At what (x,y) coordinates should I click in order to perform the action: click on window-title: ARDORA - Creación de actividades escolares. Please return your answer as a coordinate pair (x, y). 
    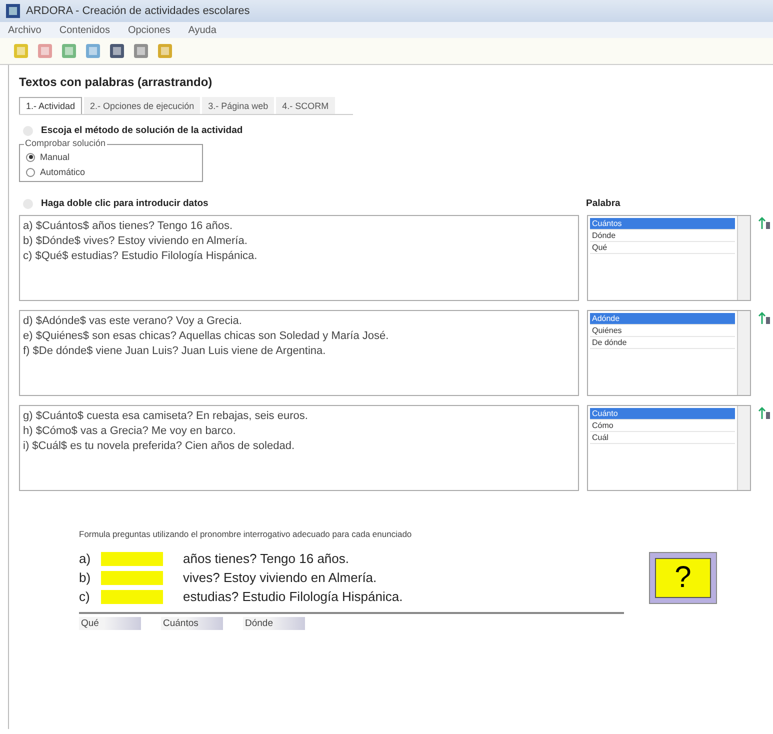
    Looking at the image, I should click on (138, 11).